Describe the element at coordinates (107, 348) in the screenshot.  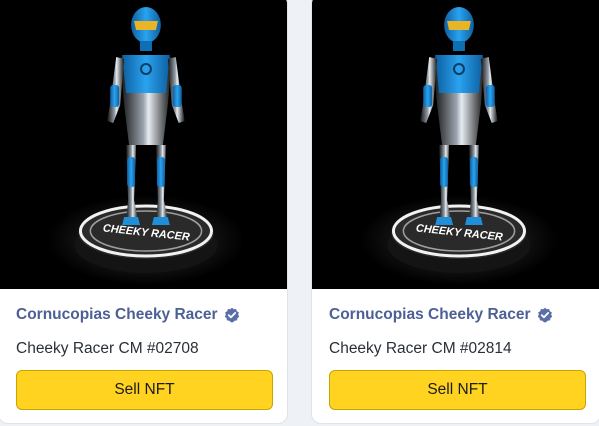
I see `nft-name: Cheeky Racer CM #02708` at that location.